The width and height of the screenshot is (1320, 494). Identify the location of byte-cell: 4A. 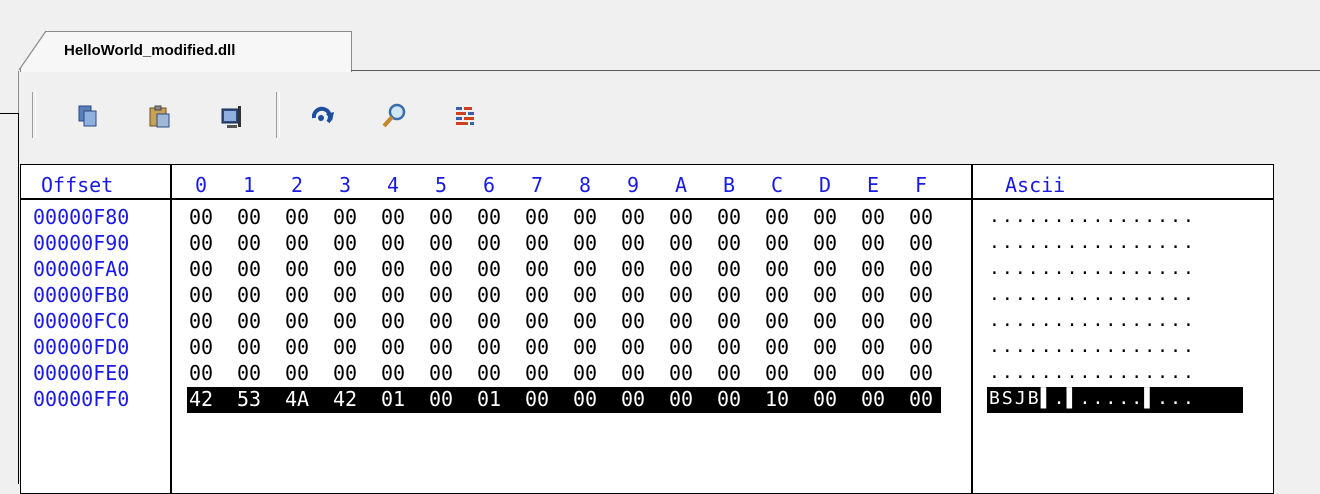
(297, 399).